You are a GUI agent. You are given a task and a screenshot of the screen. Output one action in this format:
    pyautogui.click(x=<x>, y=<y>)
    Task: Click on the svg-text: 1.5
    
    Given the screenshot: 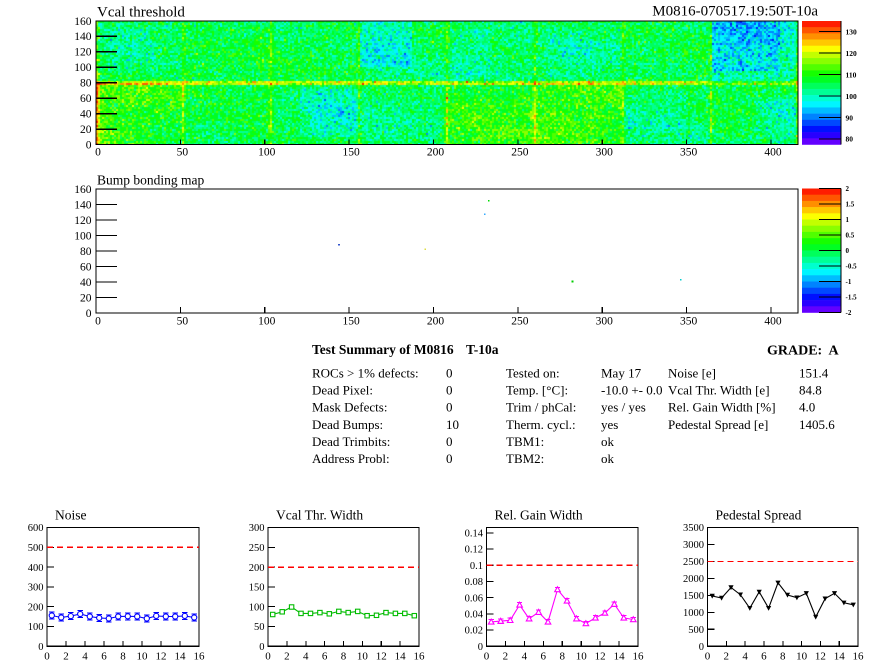 What is the action you would take?
    pyautogui.click(x=850, y=205)
    